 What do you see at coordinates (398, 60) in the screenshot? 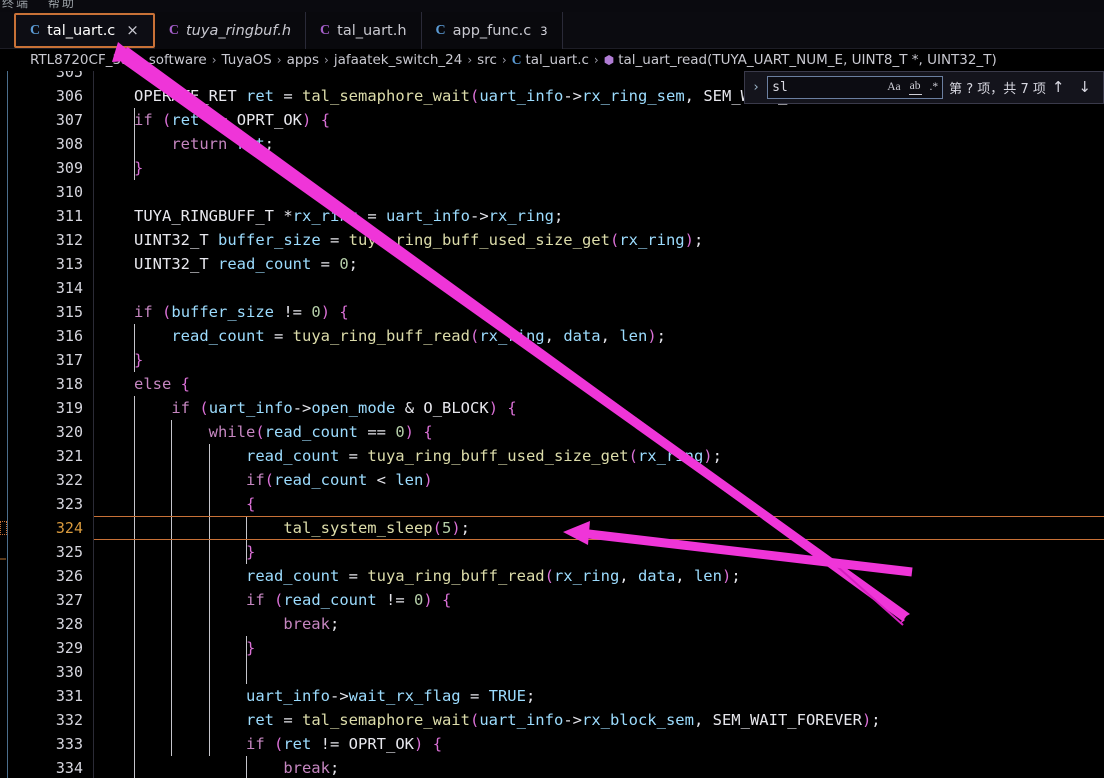
I see `breadcrumb-segment-jafaatek: jafaatek_switch_24` at bounding box center [398, 60].